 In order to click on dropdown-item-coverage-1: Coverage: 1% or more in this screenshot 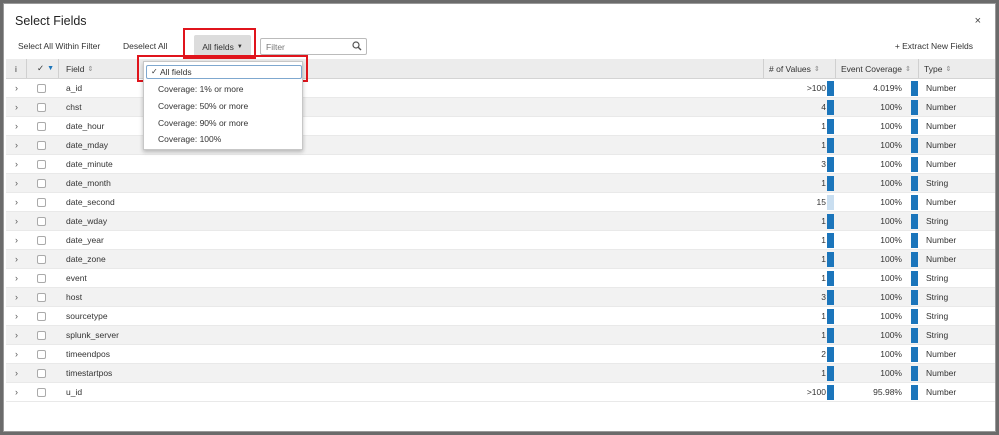, I will do `click(201, 89)`.